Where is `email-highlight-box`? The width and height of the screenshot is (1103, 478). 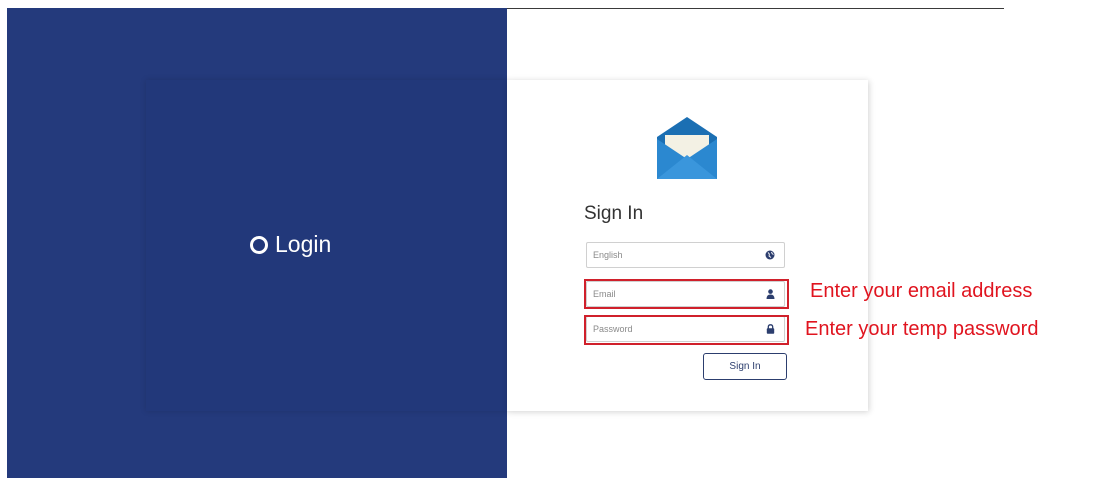 email-highlight-box is located at coordinates (686, 294).